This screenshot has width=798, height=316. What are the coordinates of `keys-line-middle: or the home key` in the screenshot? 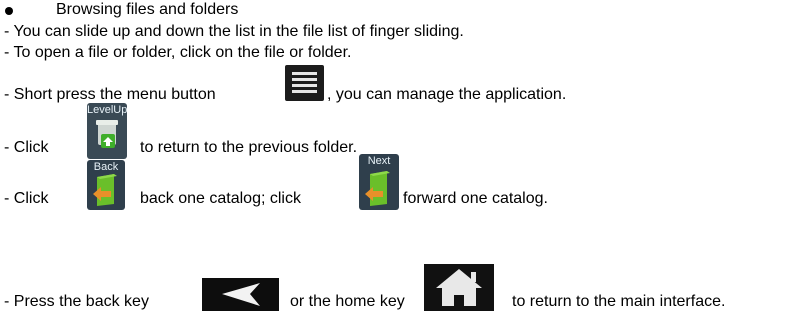 It's located at (347, 301).